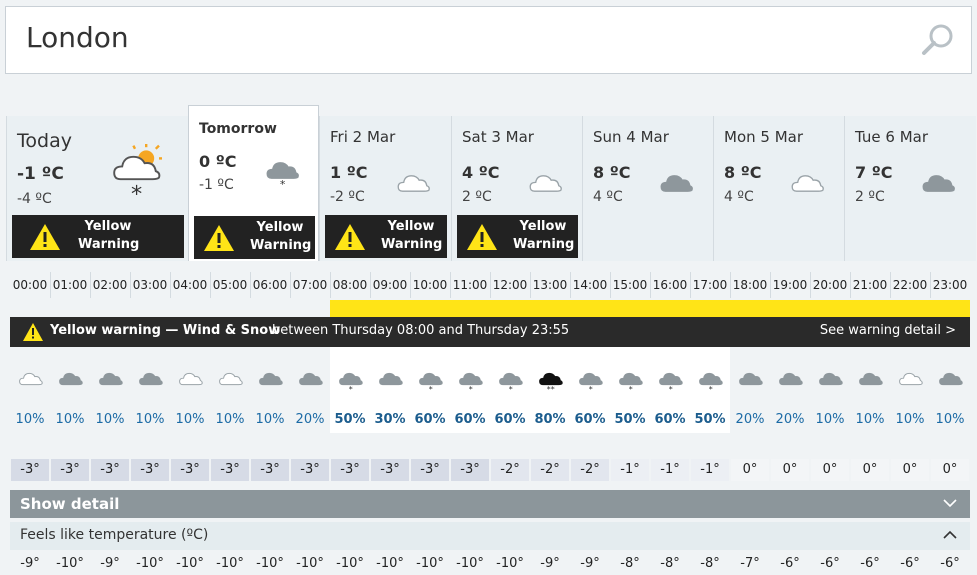  I want to click on hour-label: 08:00, so click(350, 285).